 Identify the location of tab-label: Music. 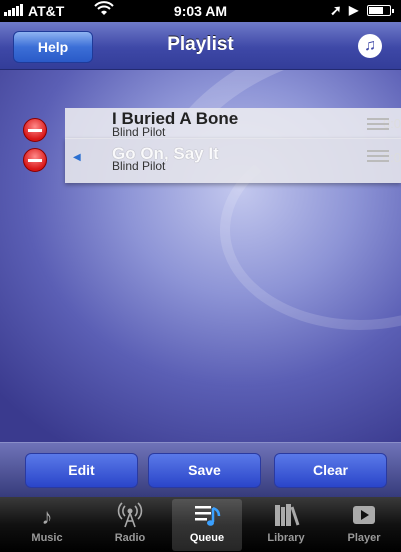
(47, 538).